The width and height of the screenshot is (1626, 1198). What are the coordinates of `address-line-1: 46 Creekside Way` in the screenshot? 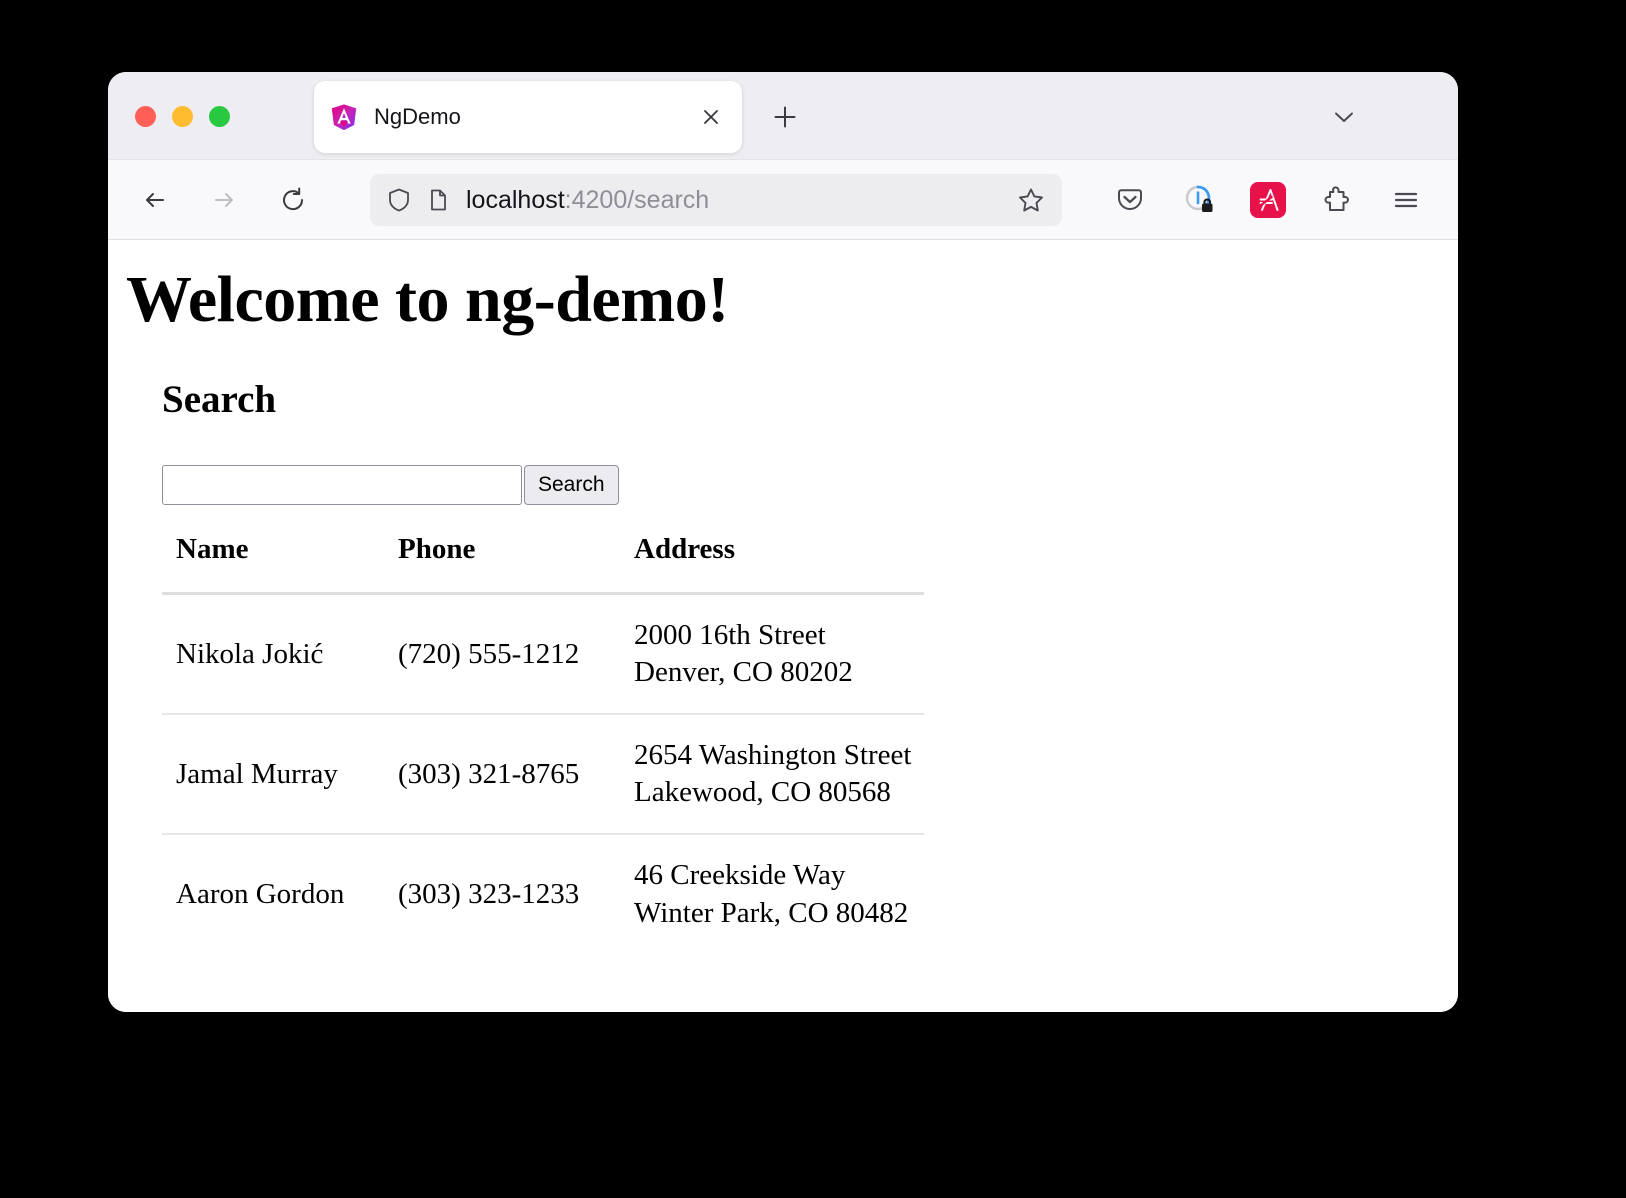 It's located at (740, 875).